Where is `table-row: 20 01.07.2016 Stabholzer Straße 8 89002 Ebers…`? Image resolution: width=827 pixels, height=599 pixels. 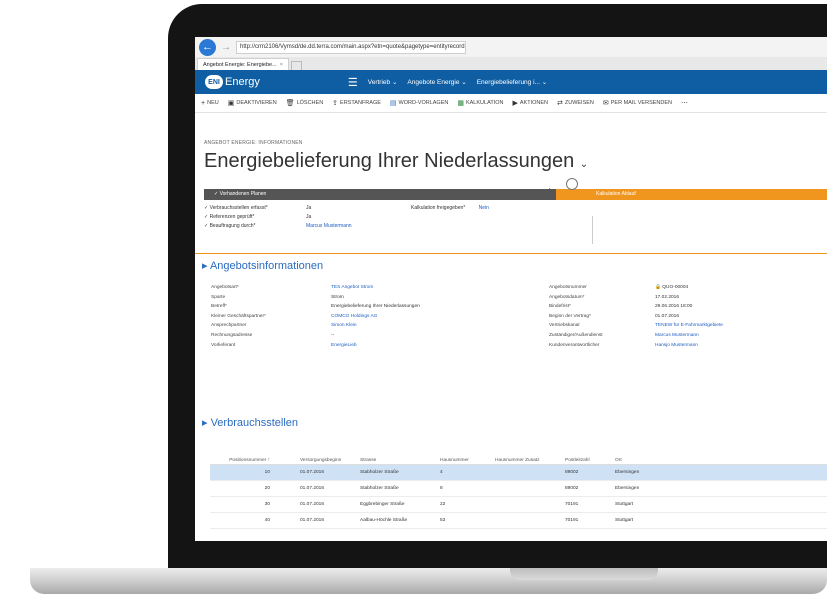
table-row: 20 01.07.2016 Stabholzer Straße 8 89002 Ebers… is located at coordinates (518, 489).